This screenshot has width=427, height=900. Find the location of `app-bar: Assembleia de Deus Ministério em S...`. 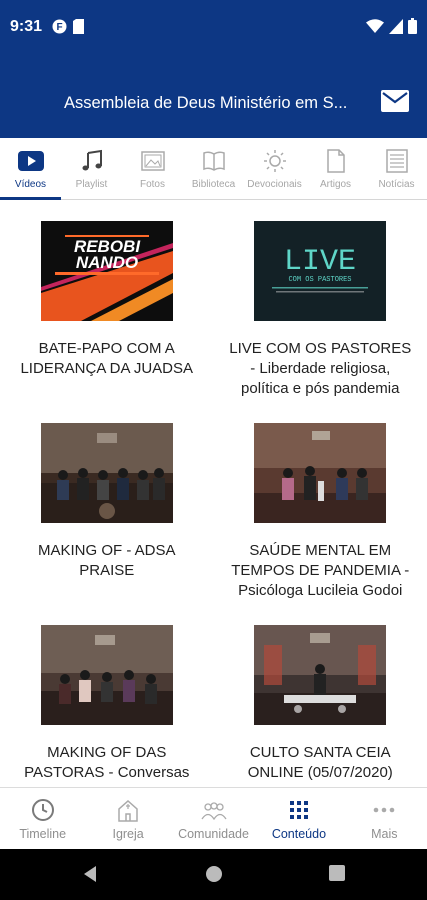

app-bar: Assembleia de Deus Ministério em S... is located at coordinates (213, 99).